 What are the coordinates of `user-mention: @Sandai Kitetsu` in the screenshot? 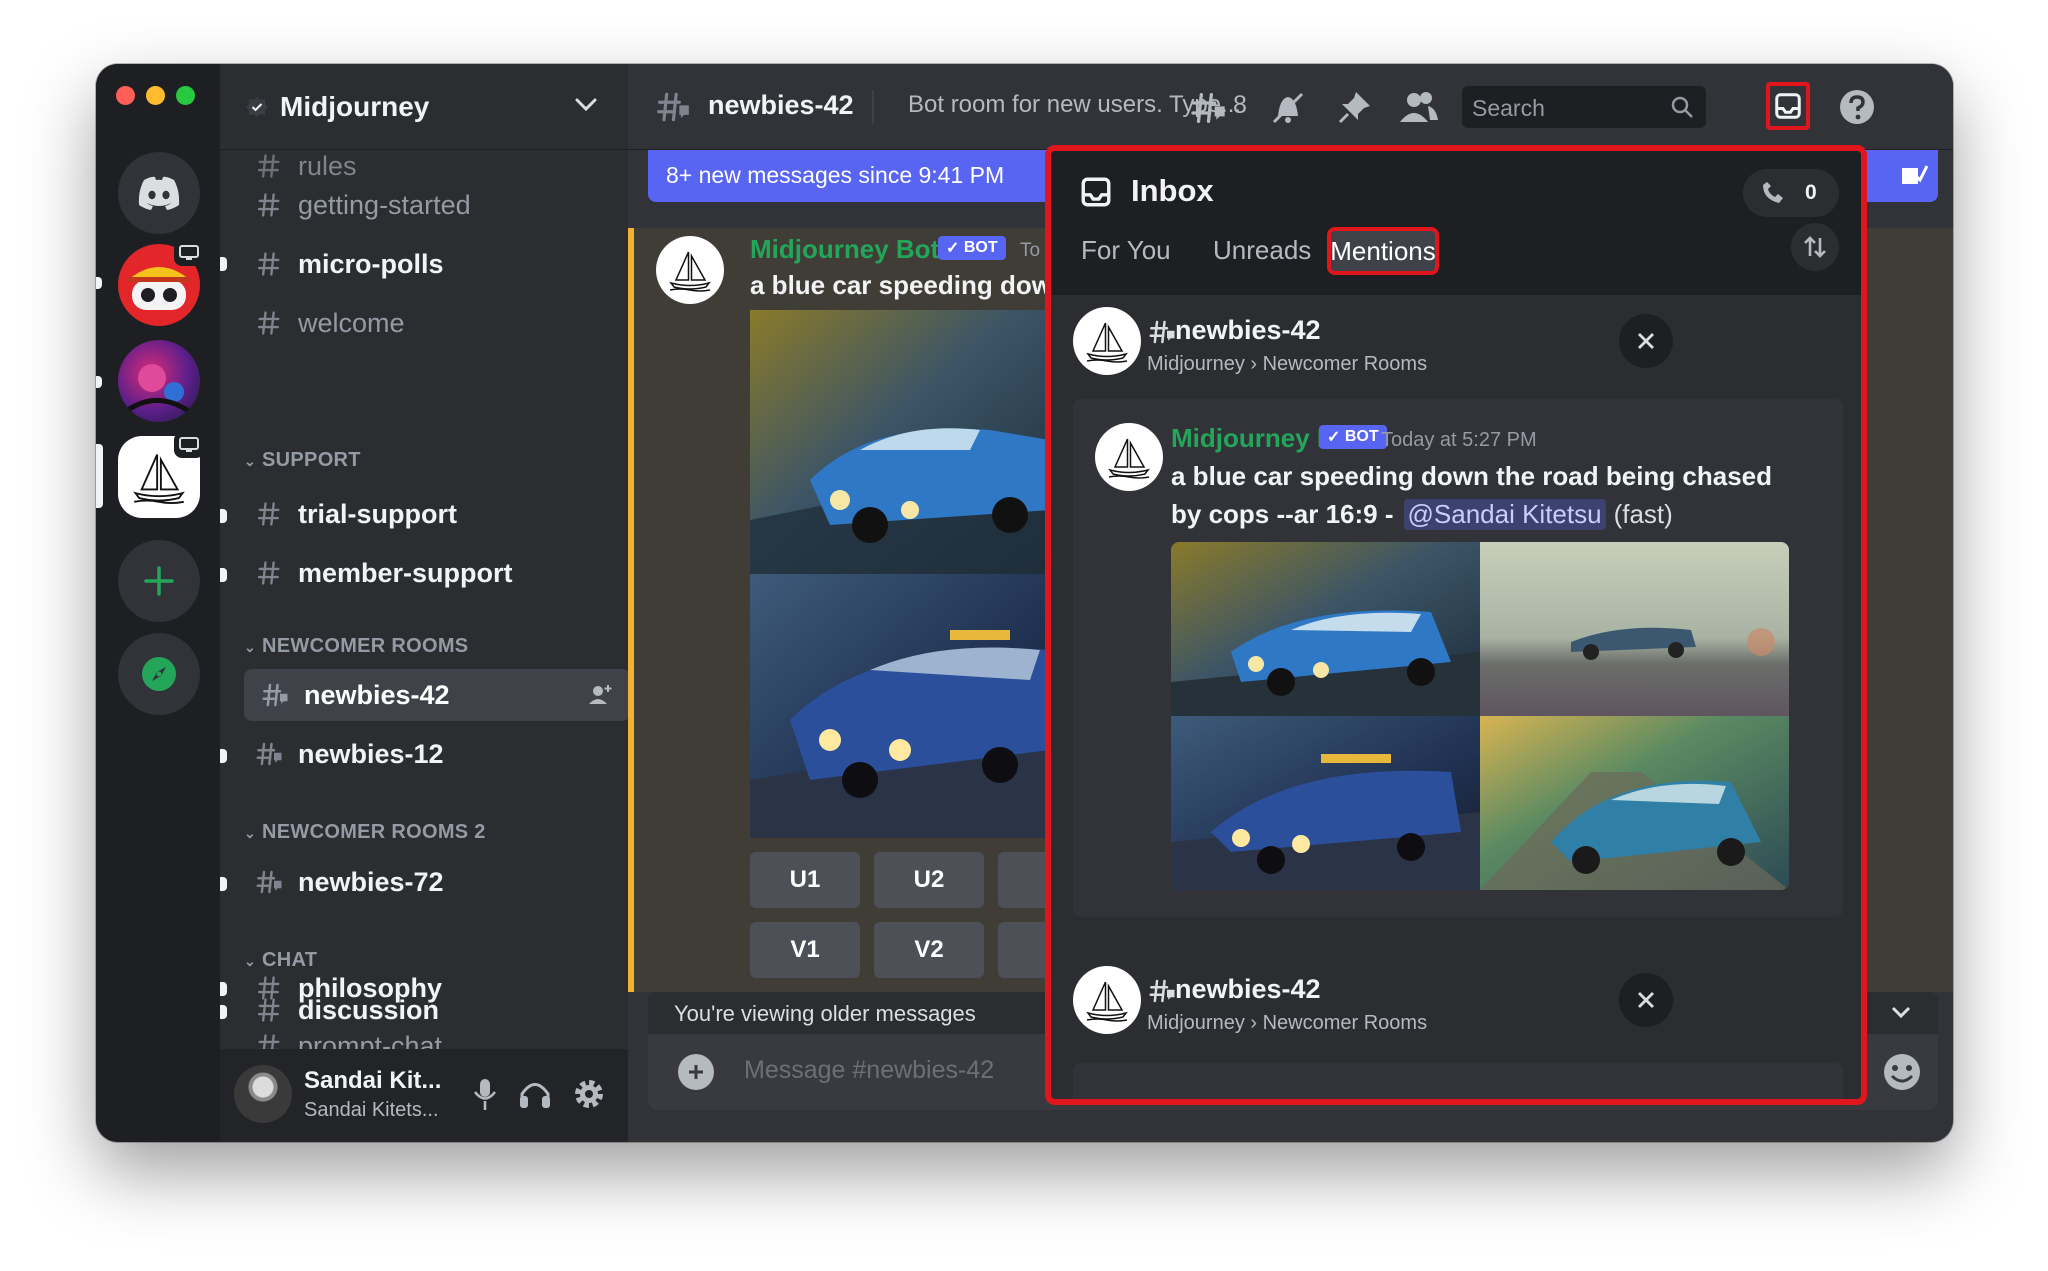 It's located at (1504, 514).